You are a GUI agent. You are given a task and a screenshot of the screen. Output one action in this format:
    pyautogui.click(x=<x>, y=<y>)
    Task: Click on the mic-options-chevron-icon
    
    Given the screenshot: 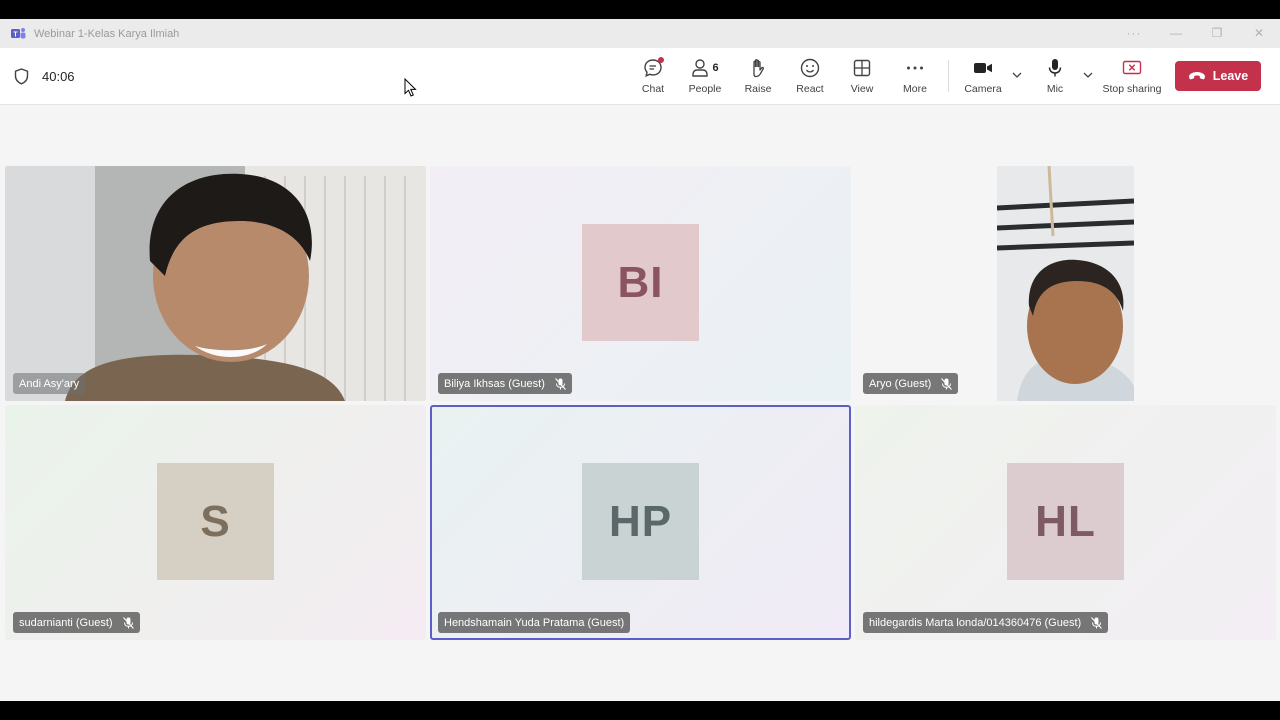 What is the action you would take?
    pyautogui.click(x=1088, y=75)
    